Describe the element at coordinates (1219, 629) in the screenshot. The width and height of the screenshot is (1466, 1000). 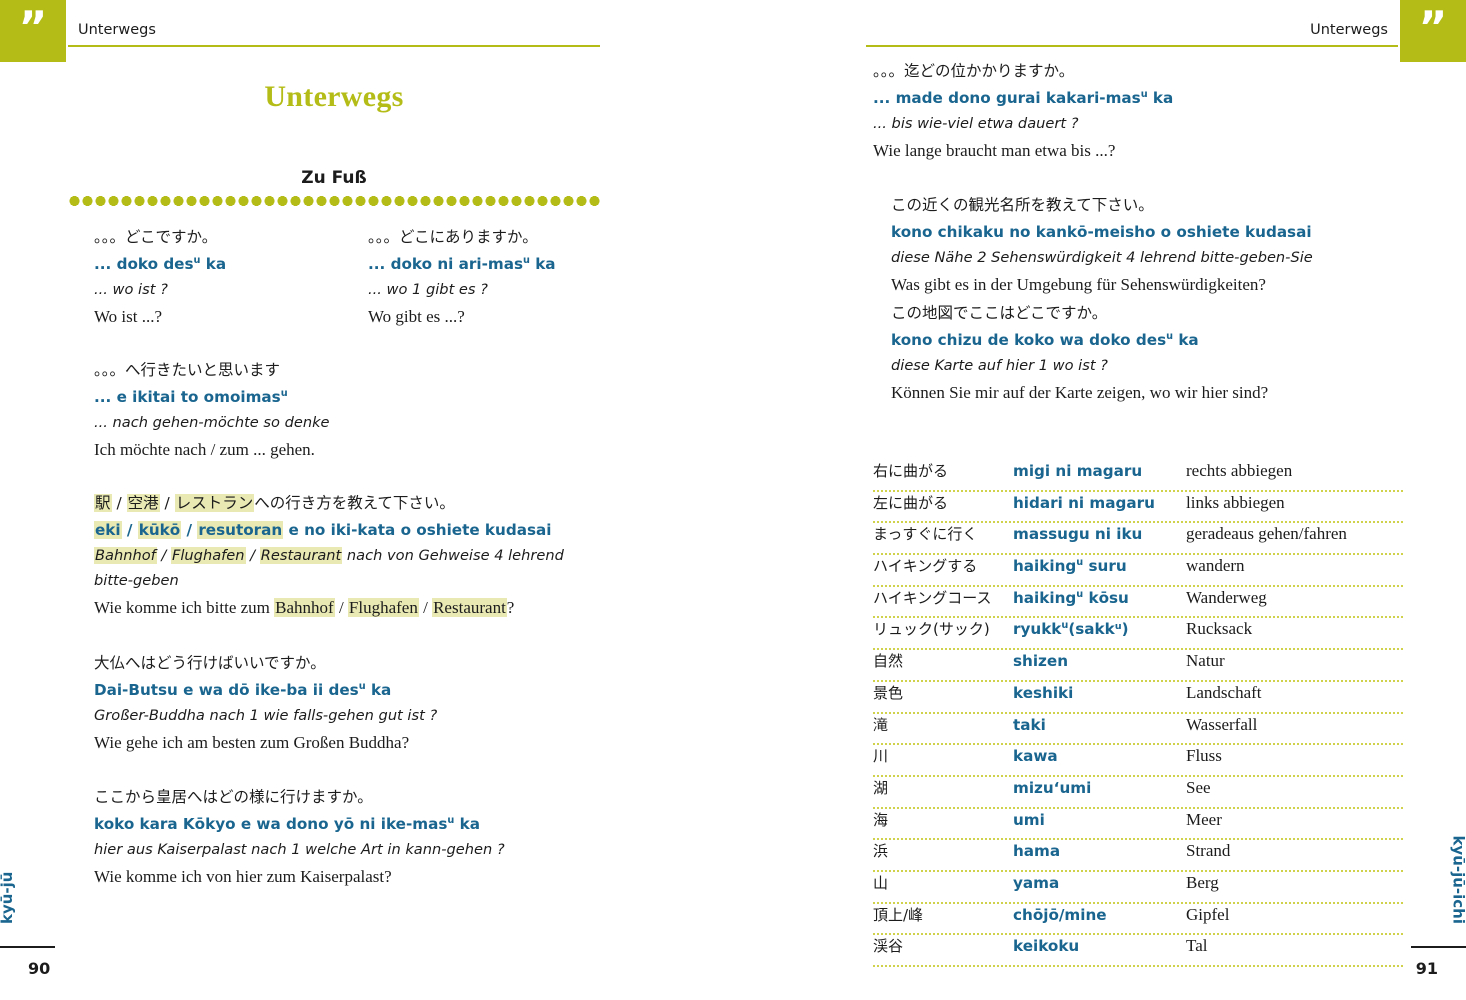
I see `vocab-german: Rucksack` at that location.